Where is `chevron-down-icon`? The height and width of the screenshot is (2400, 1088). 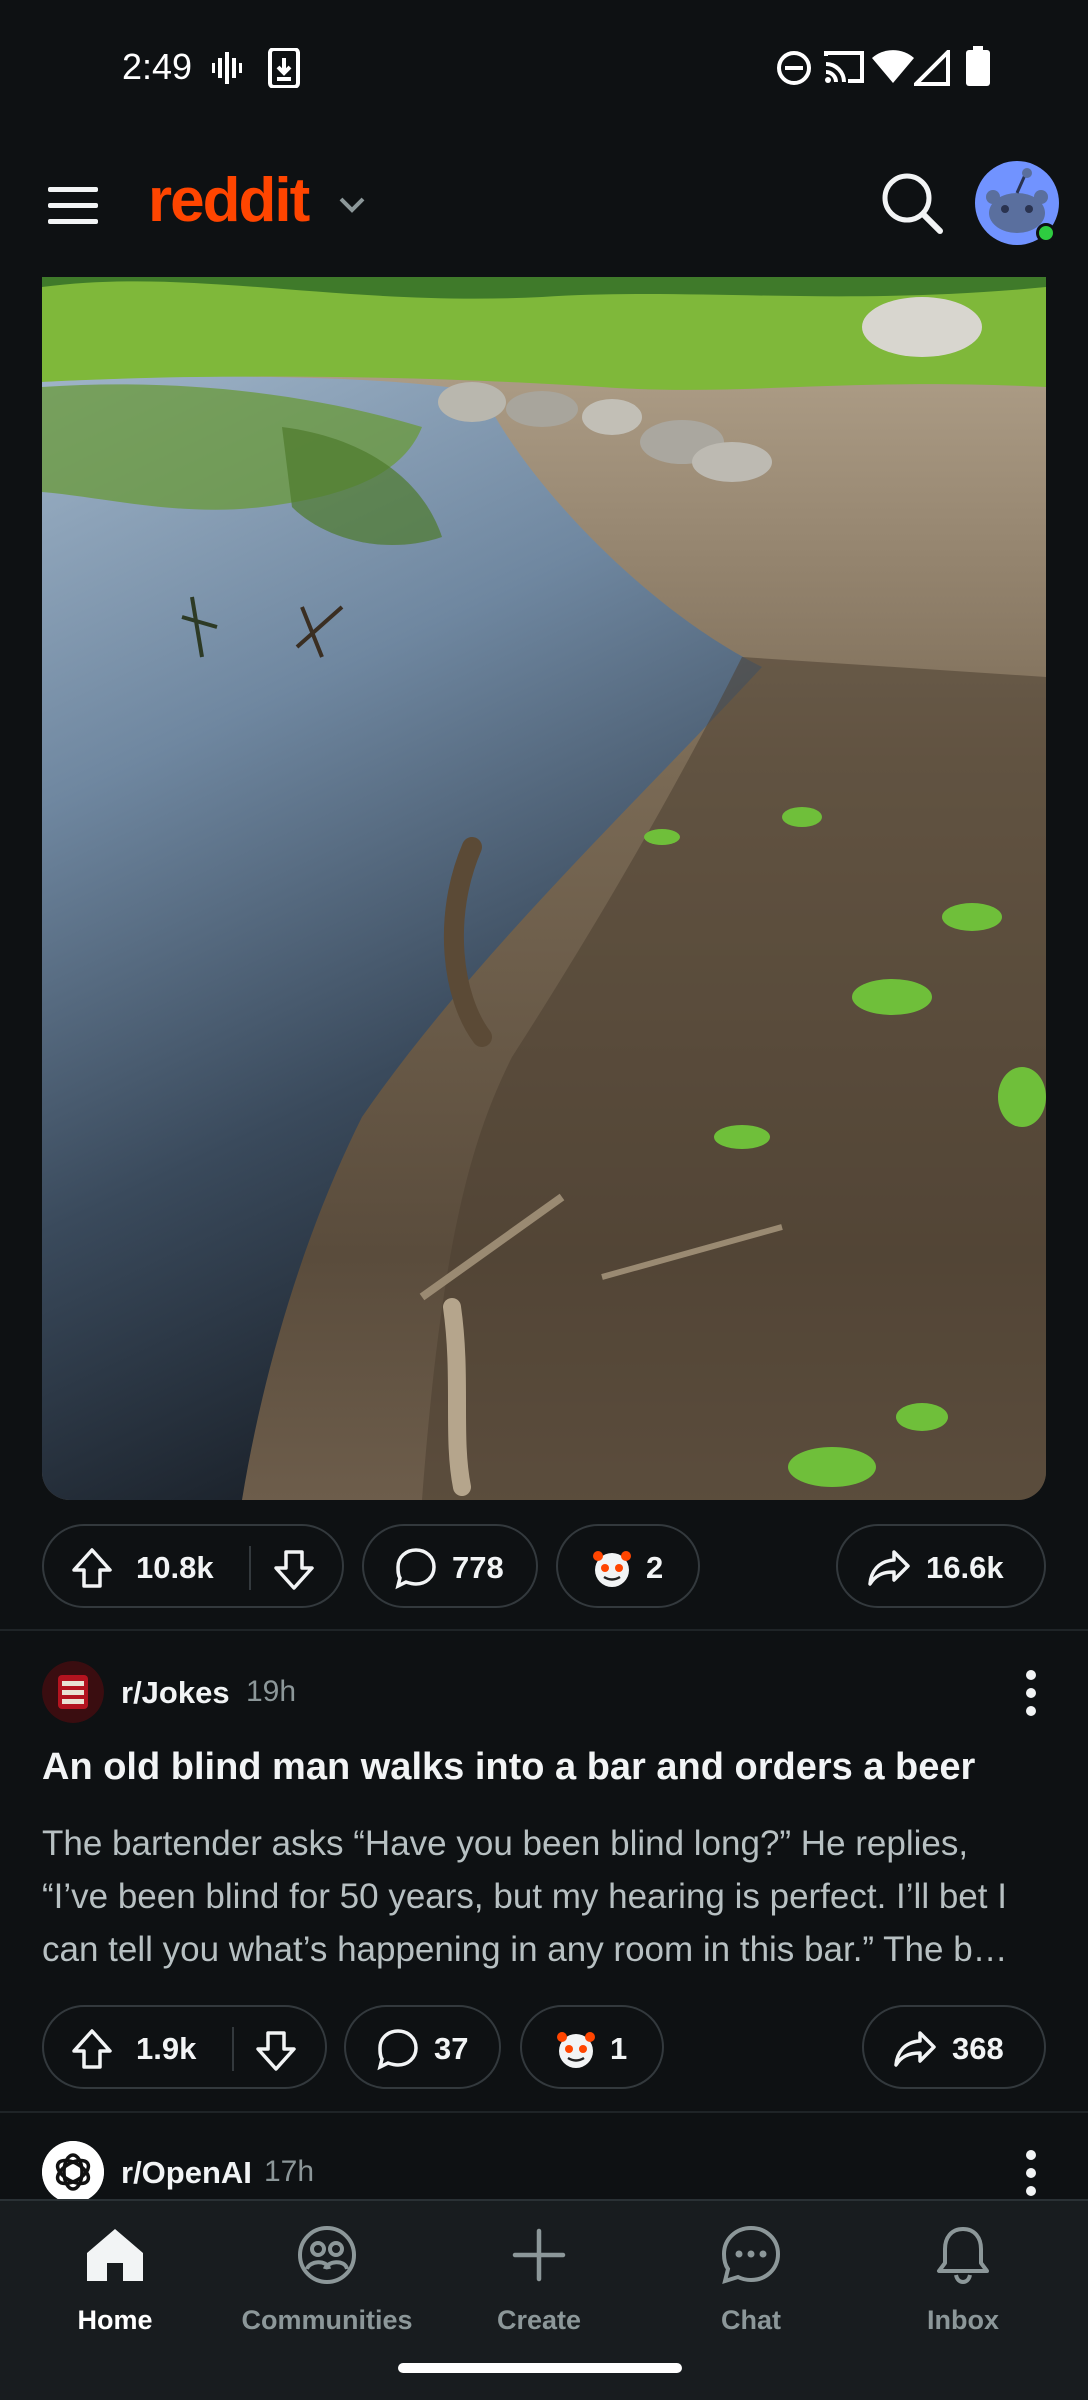
chevron-down-icon is located at coordinates (352, 205).